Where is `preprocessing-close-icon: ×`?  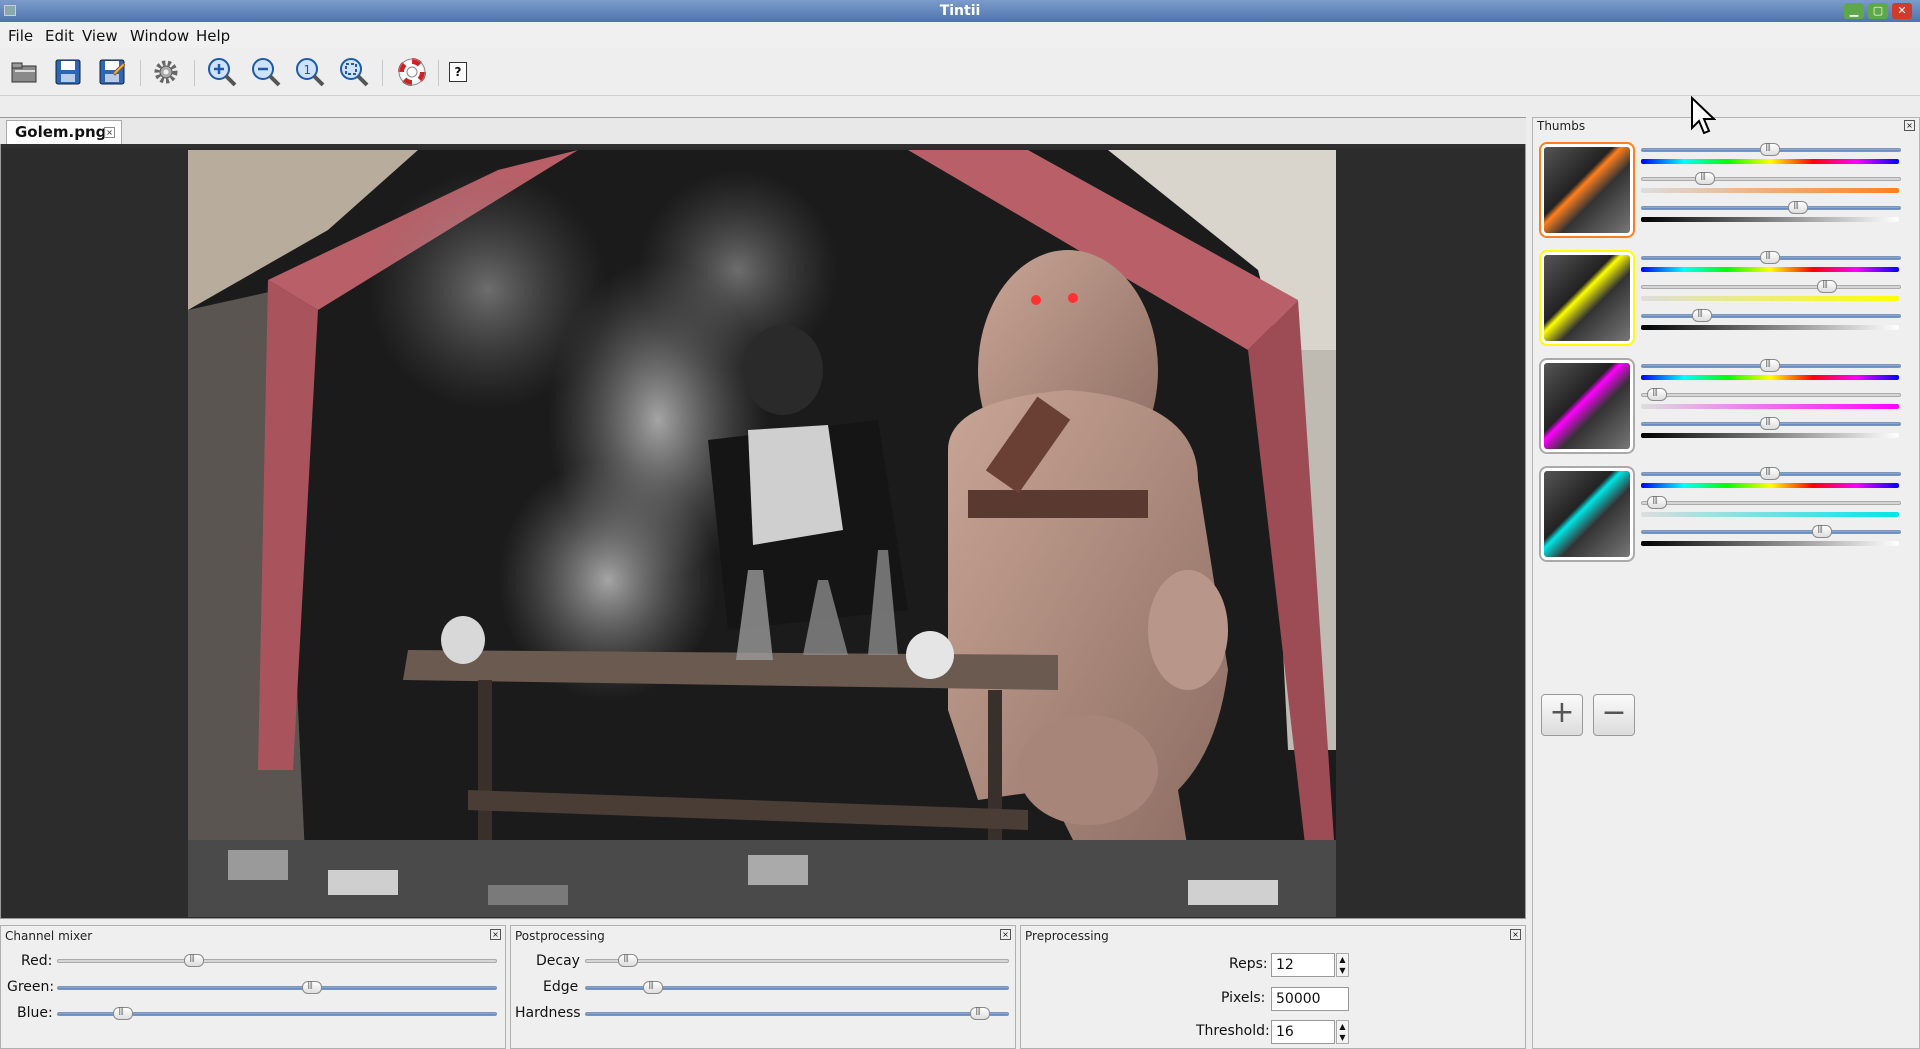 preprocessing-close-icon: × is located at coordinates (1515, 934).